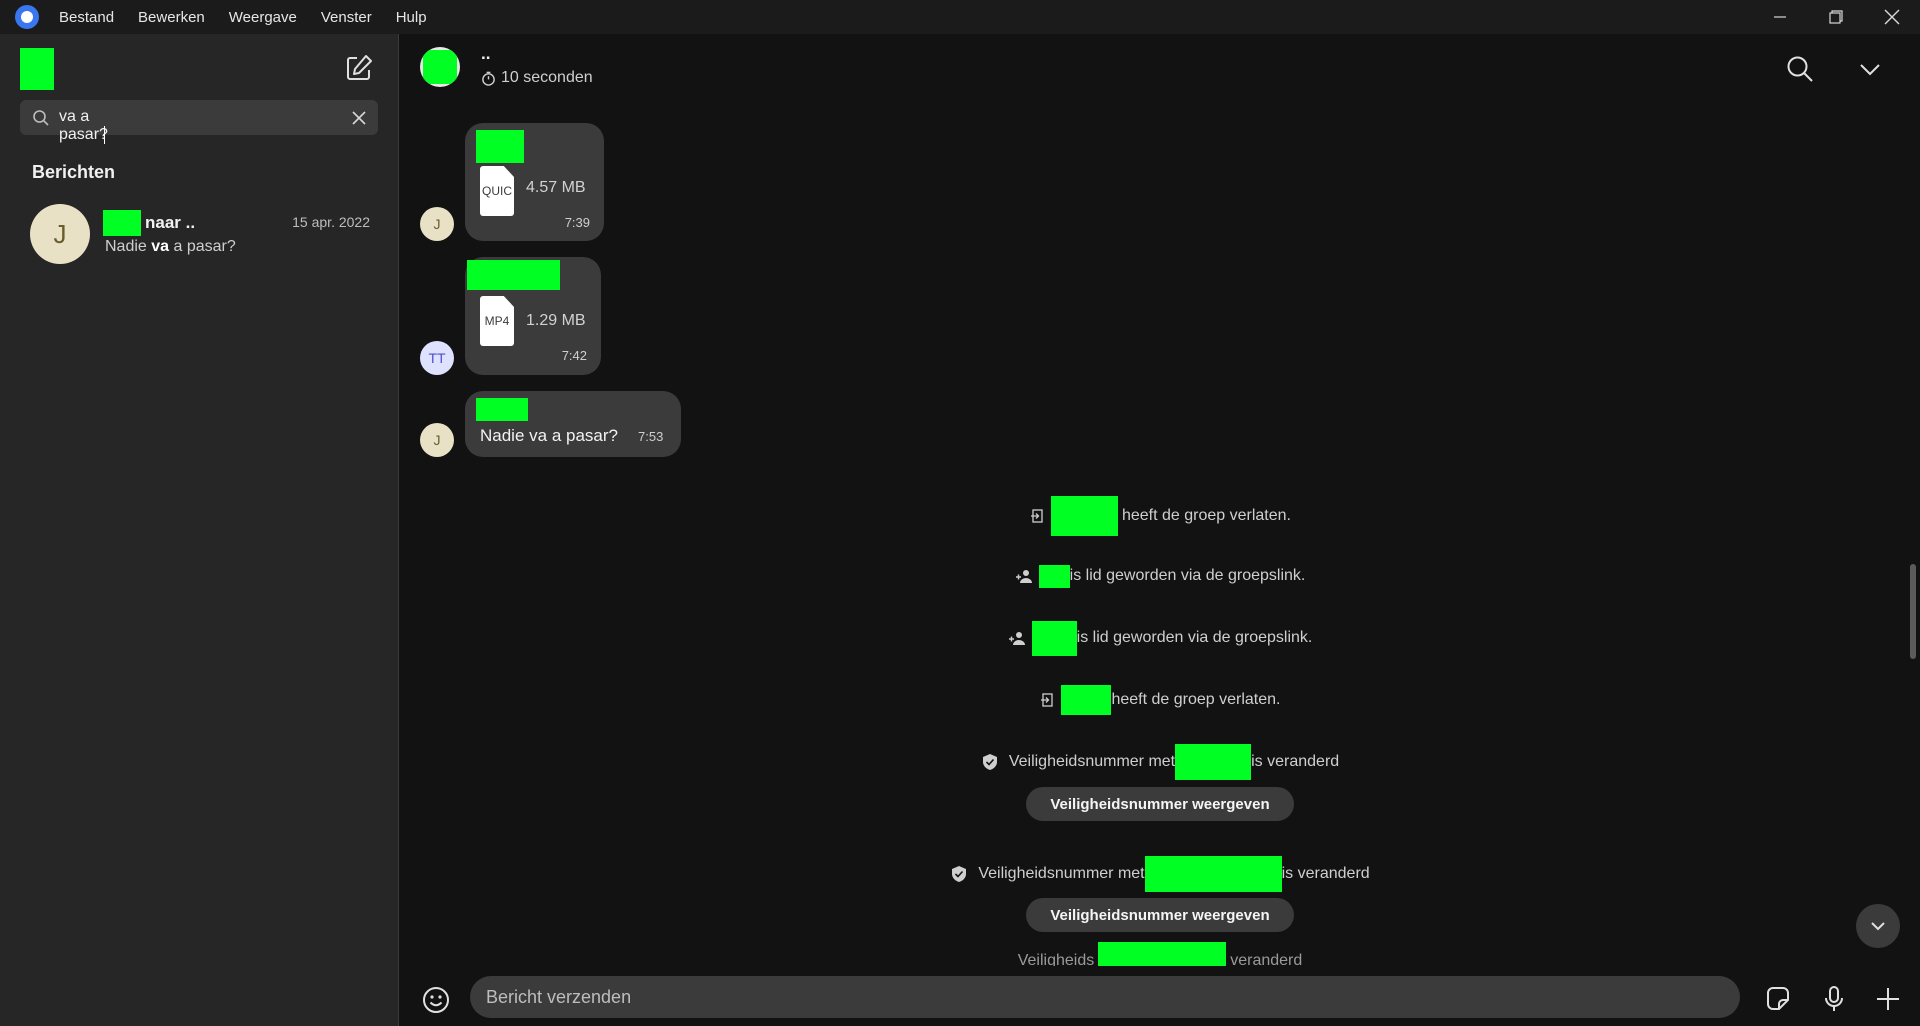  What do you see at coordinates (577, 222) in the screenshot?
I see `message-time: 7:39` at bounding box center [577, 222].